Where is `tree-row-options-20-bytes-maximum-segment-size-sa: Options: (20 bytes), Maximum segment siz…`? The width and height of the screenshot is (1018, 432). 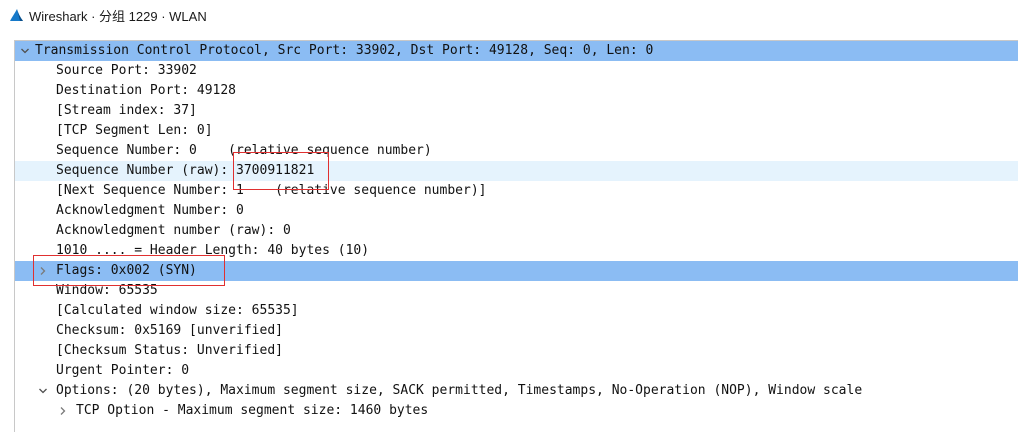
tree-row-options-20-bytes-maximum-segment-size-sa: Options: (20 bytes), Maximum segment siz… is located at coordinates (516, 391).